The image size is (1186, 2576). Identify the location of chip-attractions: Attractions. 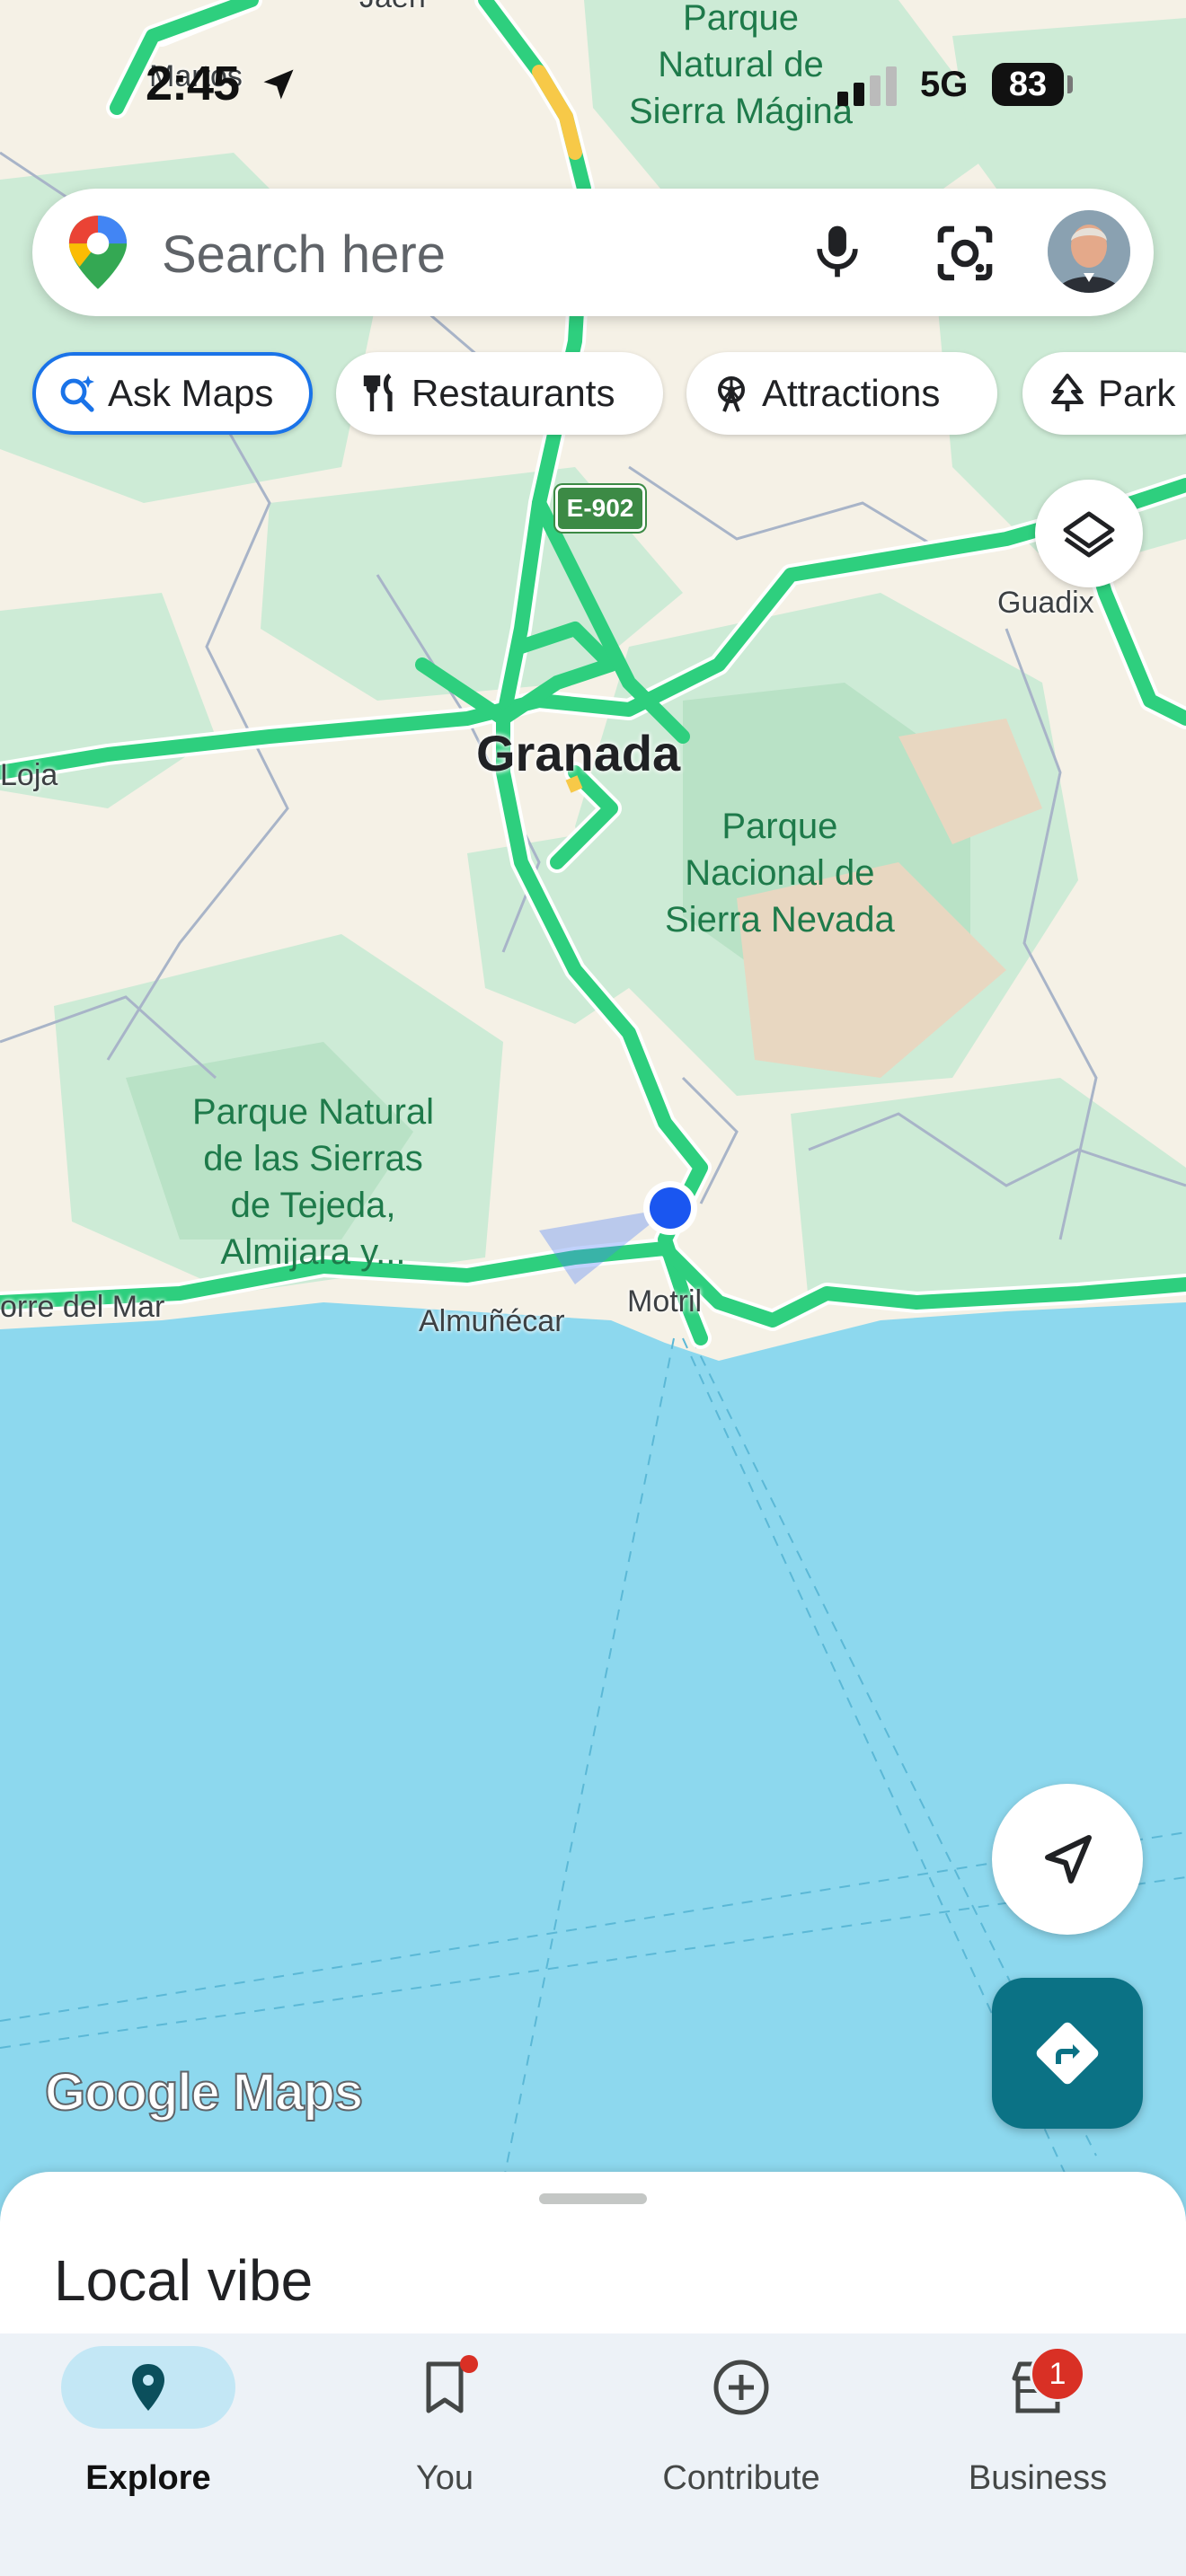
(841, 393).